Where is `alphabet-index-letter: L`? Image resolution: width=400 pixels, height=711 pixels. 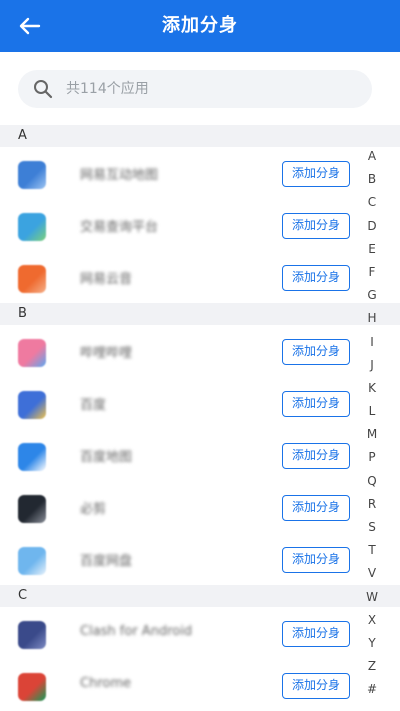
alphabet-index-letter: L is located at coordinates (372, 411).